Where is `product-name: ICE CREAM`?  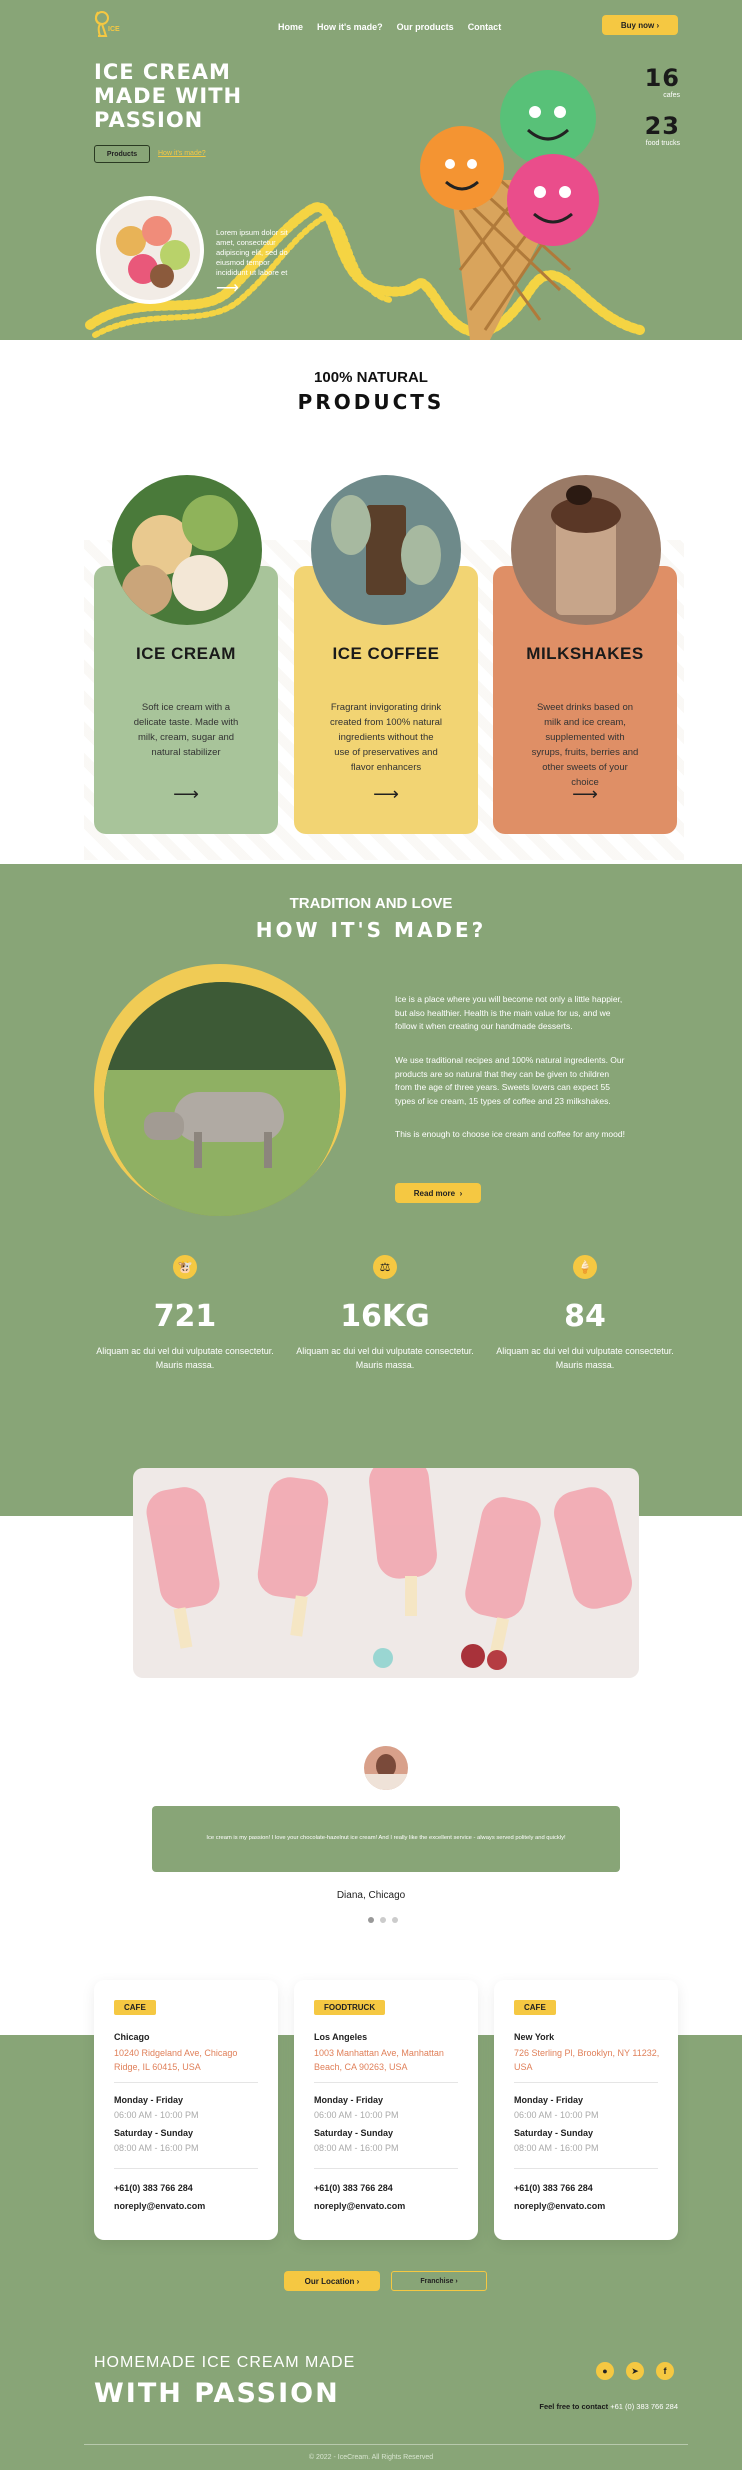
product-name: ICE CREAM is located at coordinates (186, 653).